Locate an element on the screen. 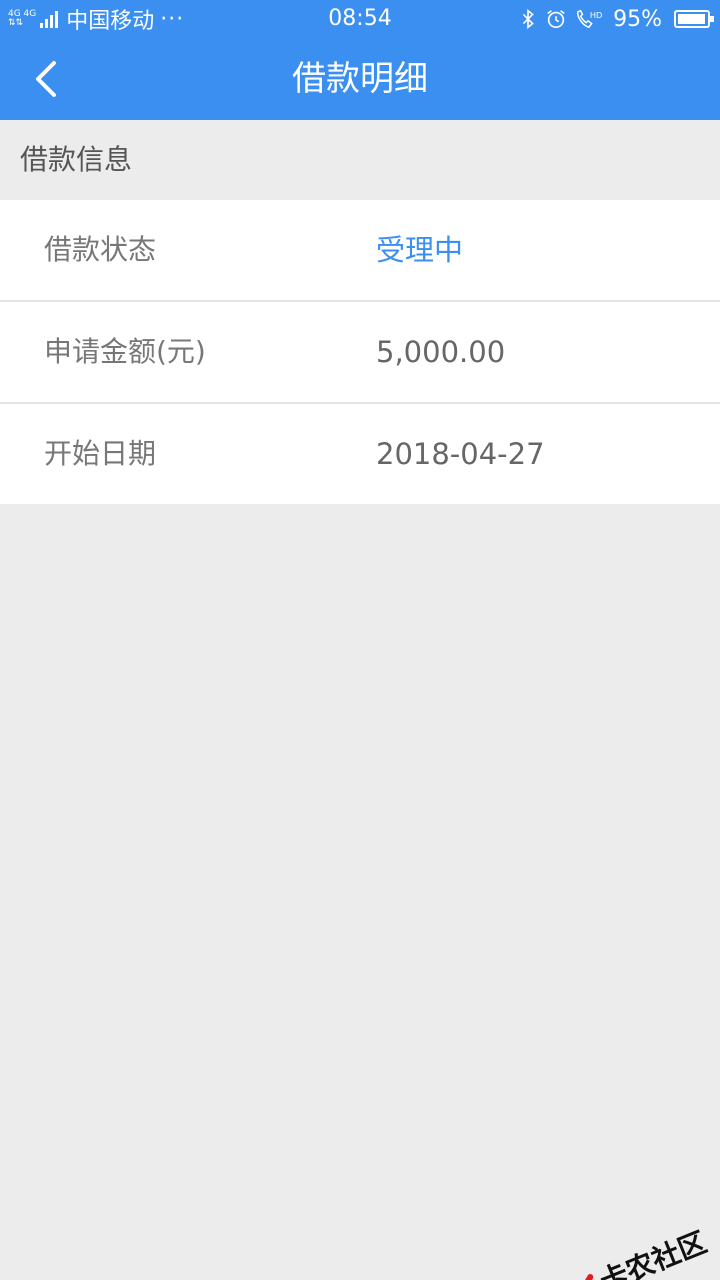  watermark-text: 卡农社区 is located at coordinates (653, 1252).